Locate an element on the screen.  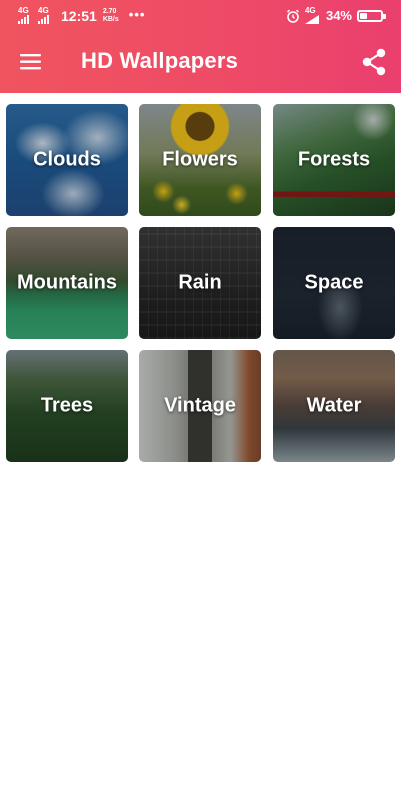
category-tile-water: Water is located at coordinates (334, 406).